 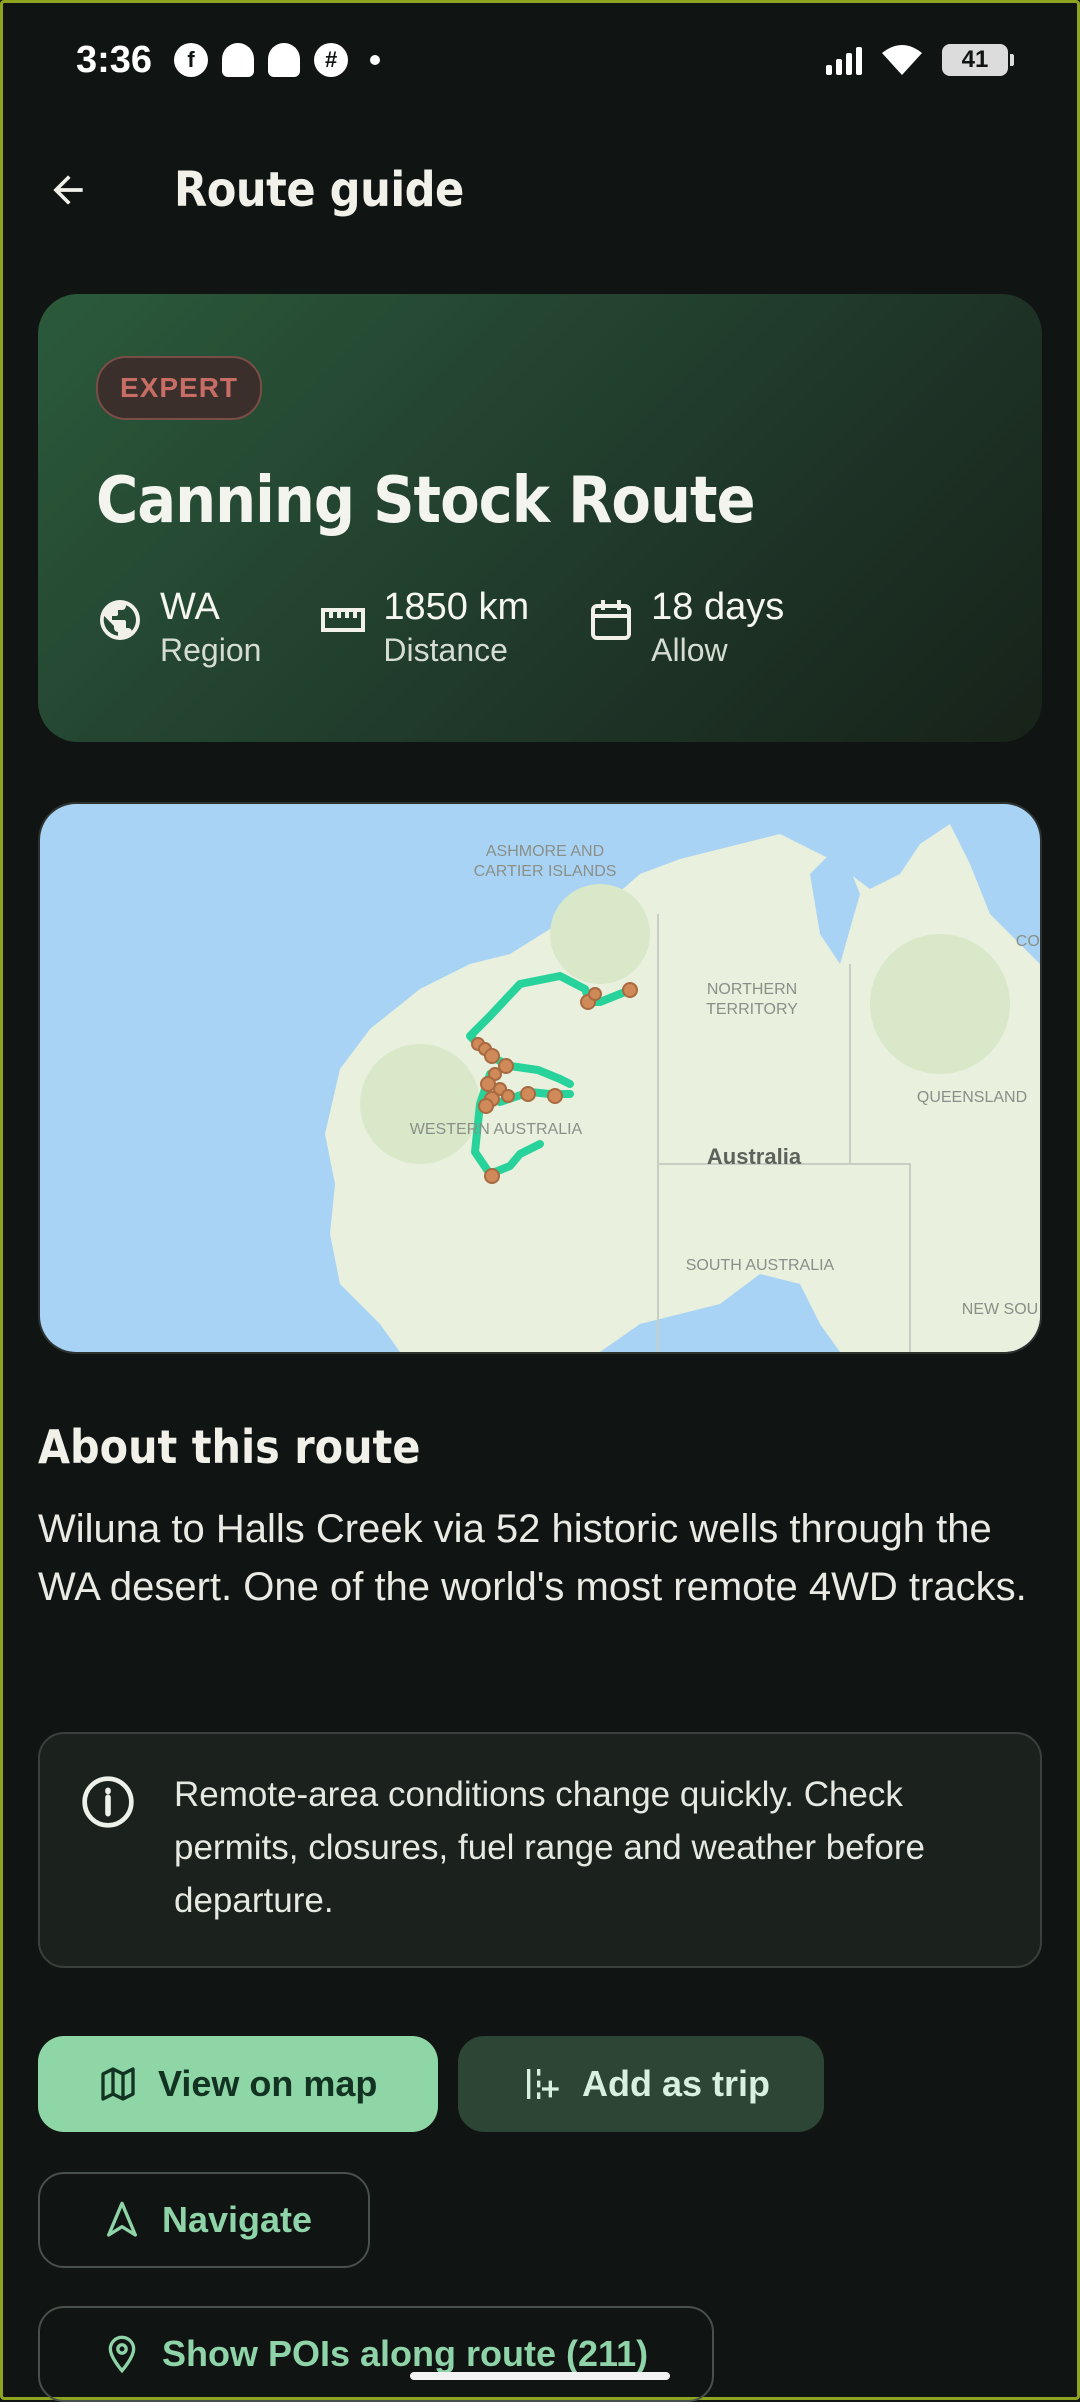 What do you see at coordinates (545, 851) in the screenshot?
I see `map-label: ASHMORE AND` at bounding box center [545, 851].